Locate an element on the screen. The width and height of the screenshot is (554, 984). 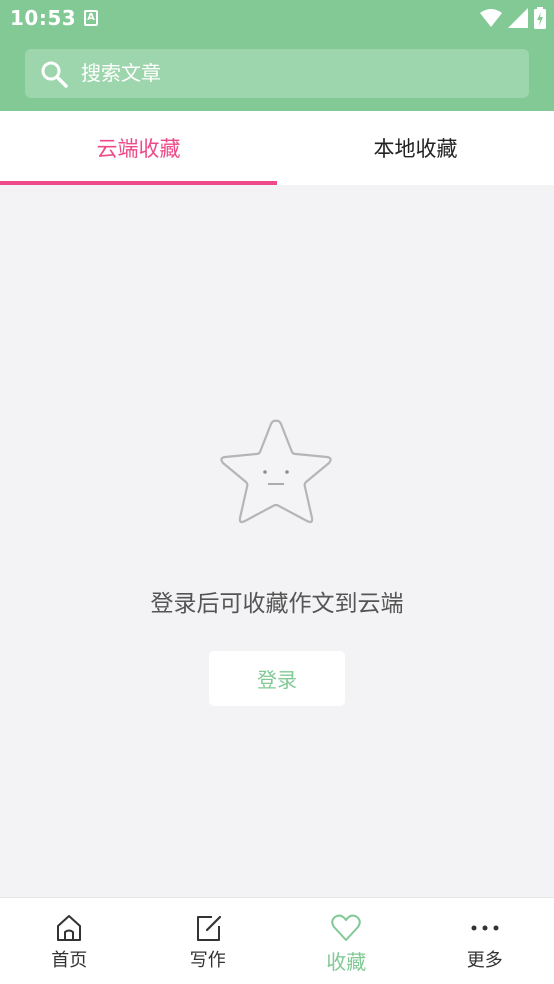
nav-item-favorites: 收藏 is located at coordinates (346, 941).